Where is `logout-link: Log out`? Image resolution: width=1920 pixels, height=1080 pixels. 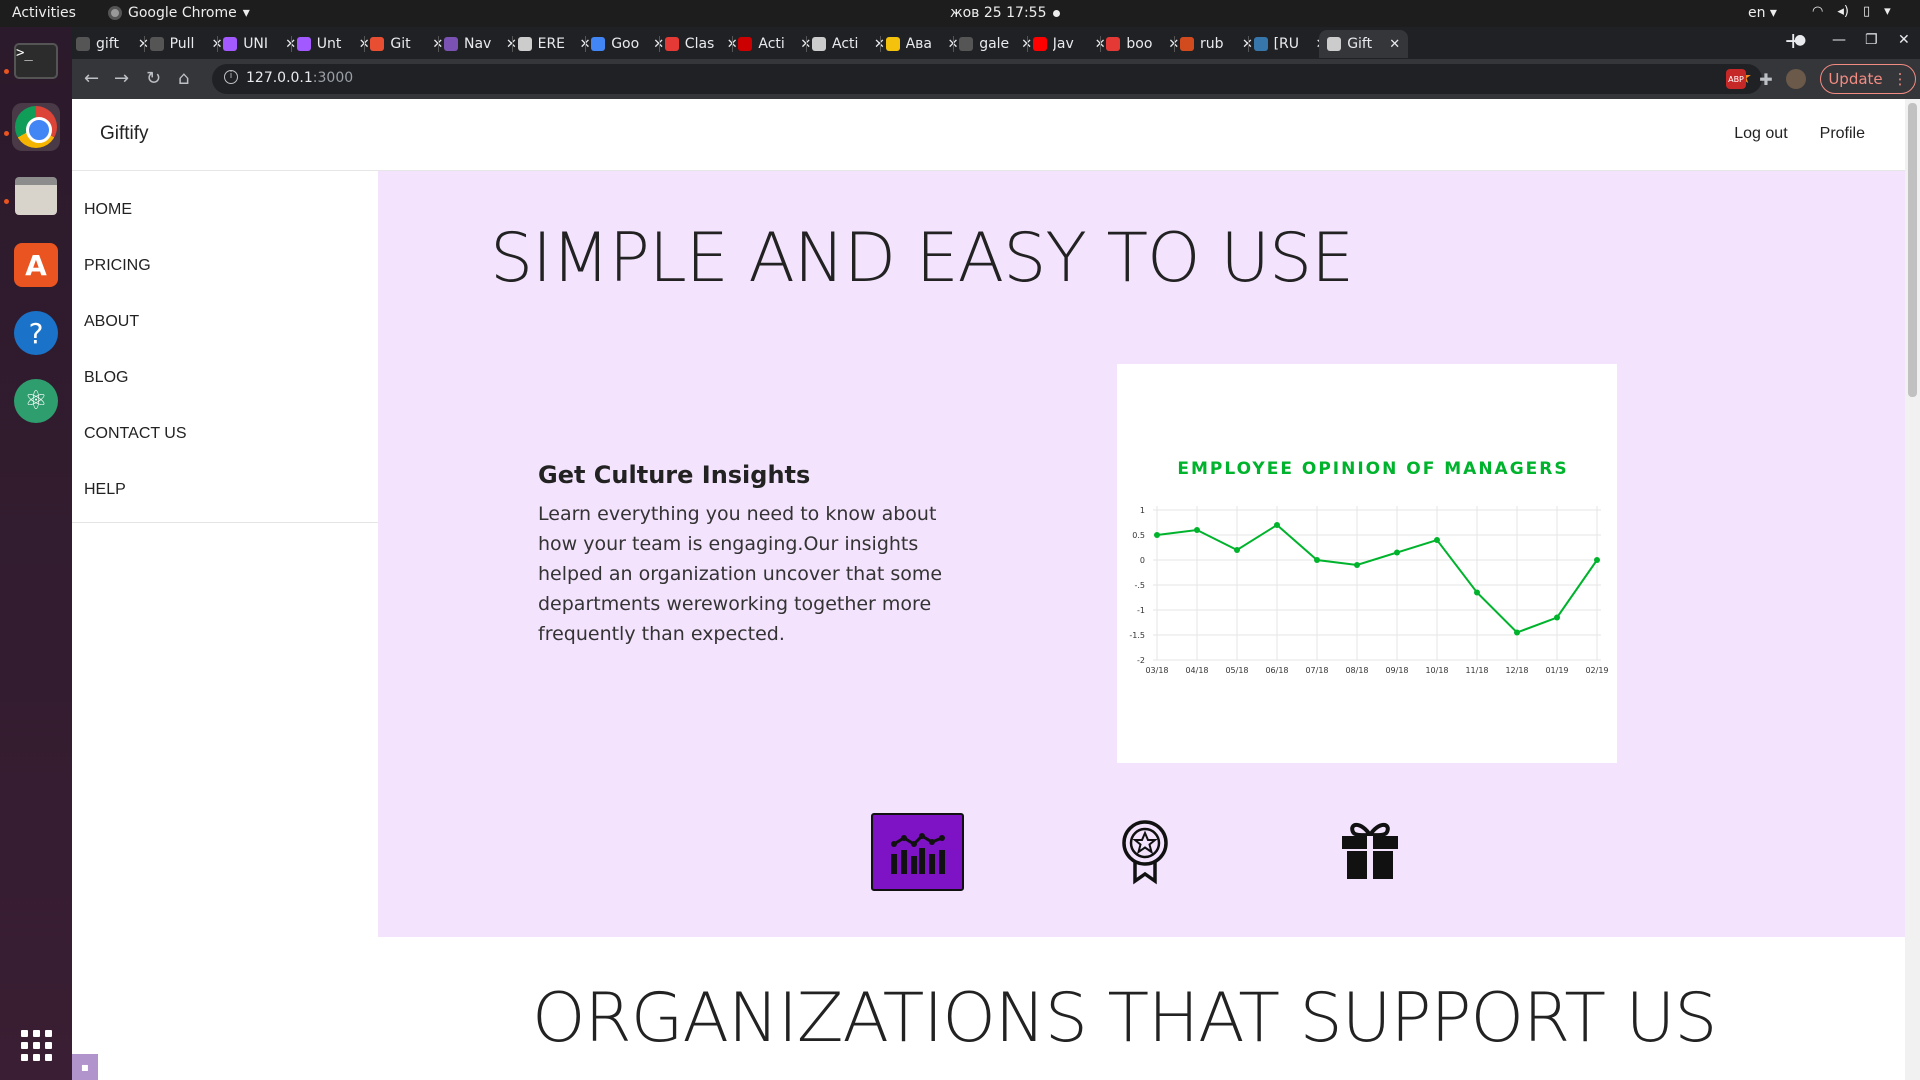 logout-link: Log out is located at coordinates (1760, 134).